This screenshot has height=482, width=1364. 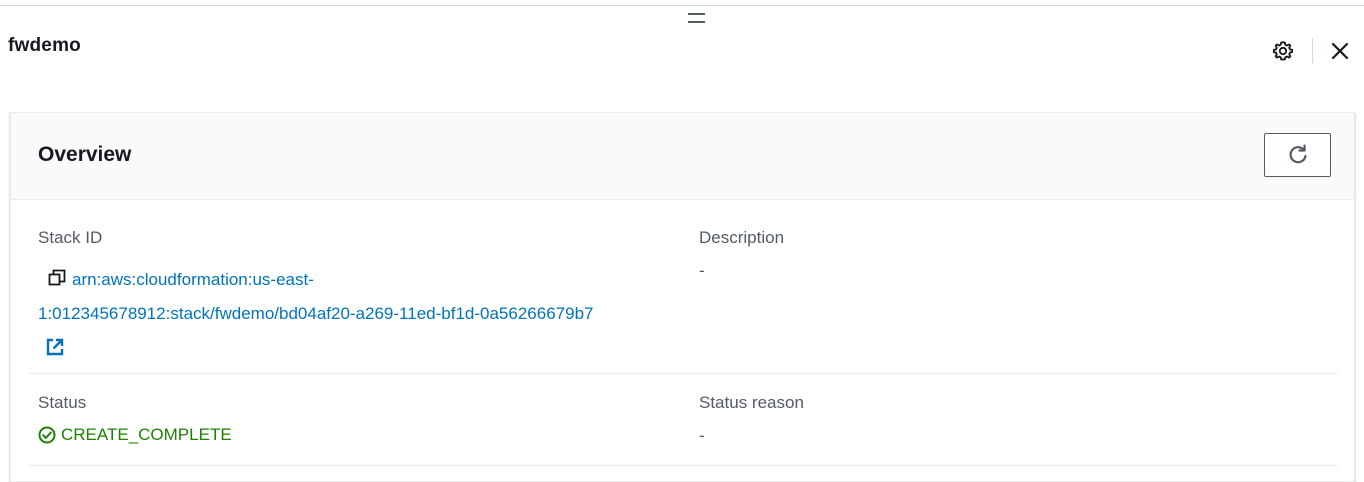 I want to click on close-button, so click(x=1340, y=51).